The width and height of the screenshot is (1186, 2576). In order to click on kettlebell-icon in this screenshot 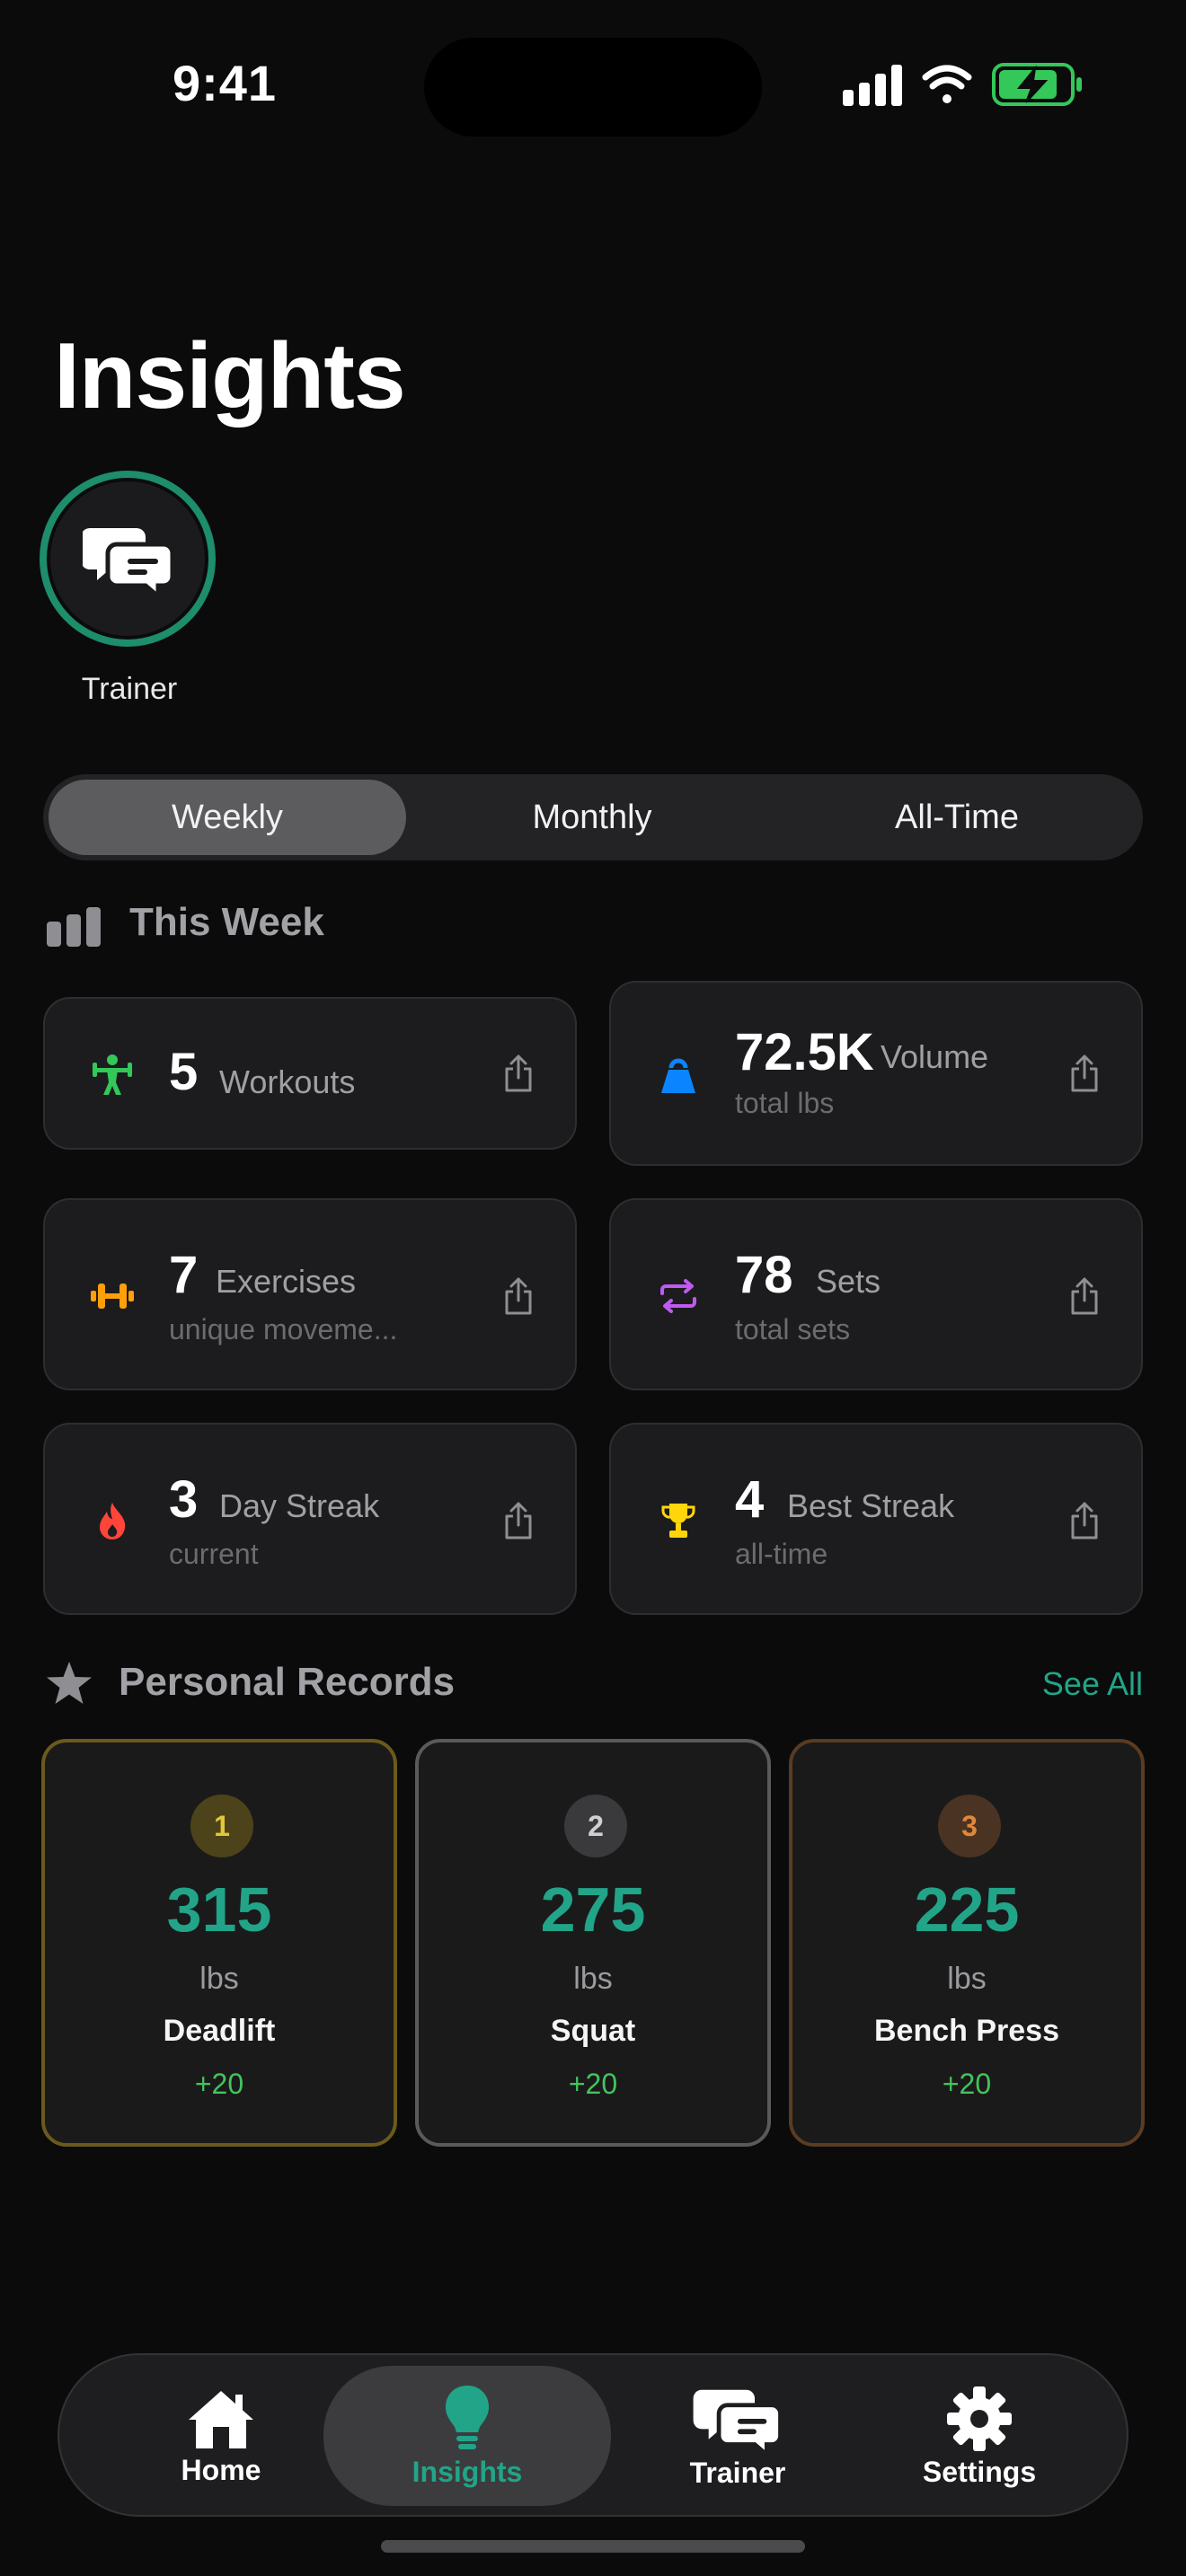, I will do `click(678, 1075)`.